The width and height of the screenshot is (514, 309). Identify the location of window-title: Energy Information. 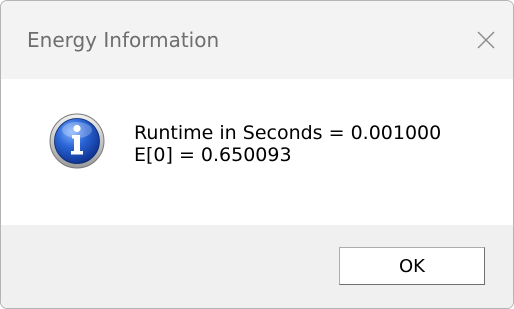
(123, 40).